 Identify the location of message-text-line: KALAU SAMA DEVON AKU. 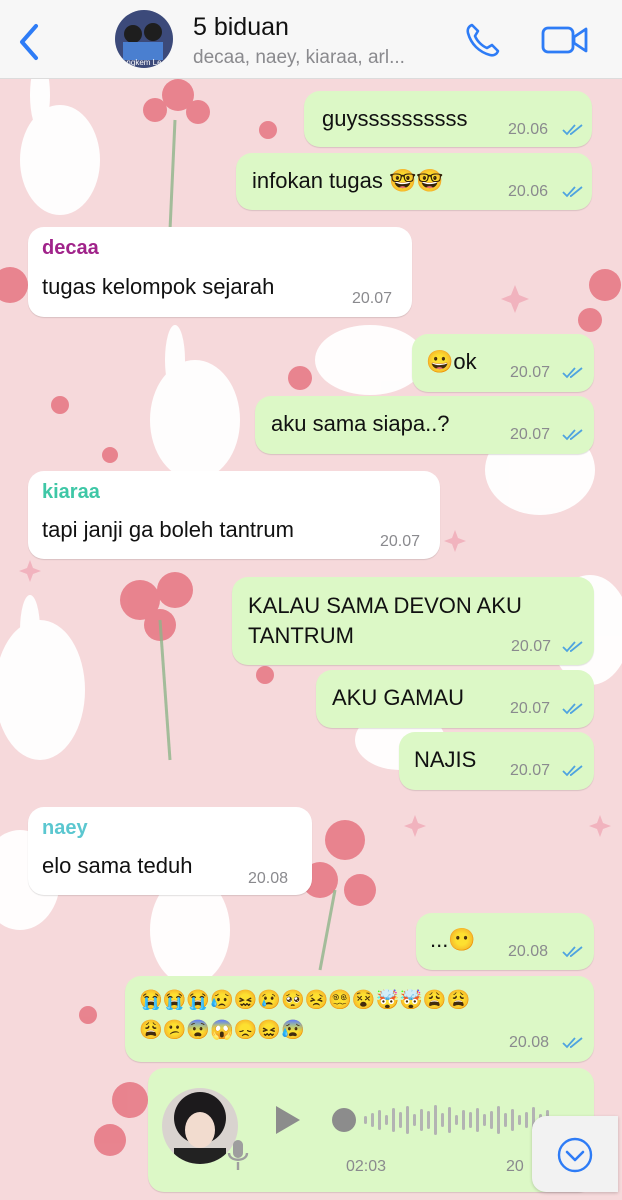
(385, 605).